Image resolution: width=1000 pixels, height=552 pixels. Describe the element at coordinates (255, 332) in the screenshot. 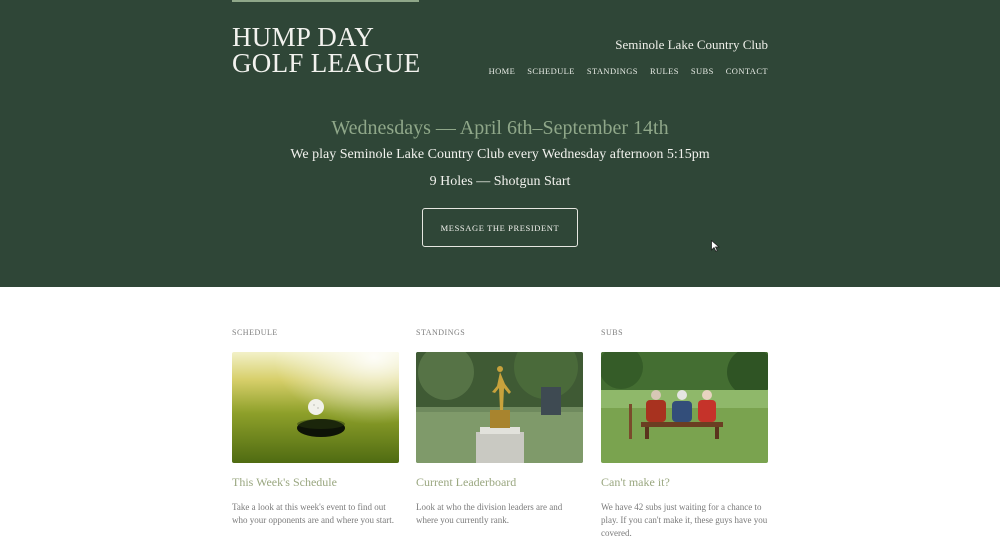

I see `card-eyebrow: SCHEDULE` at that location.